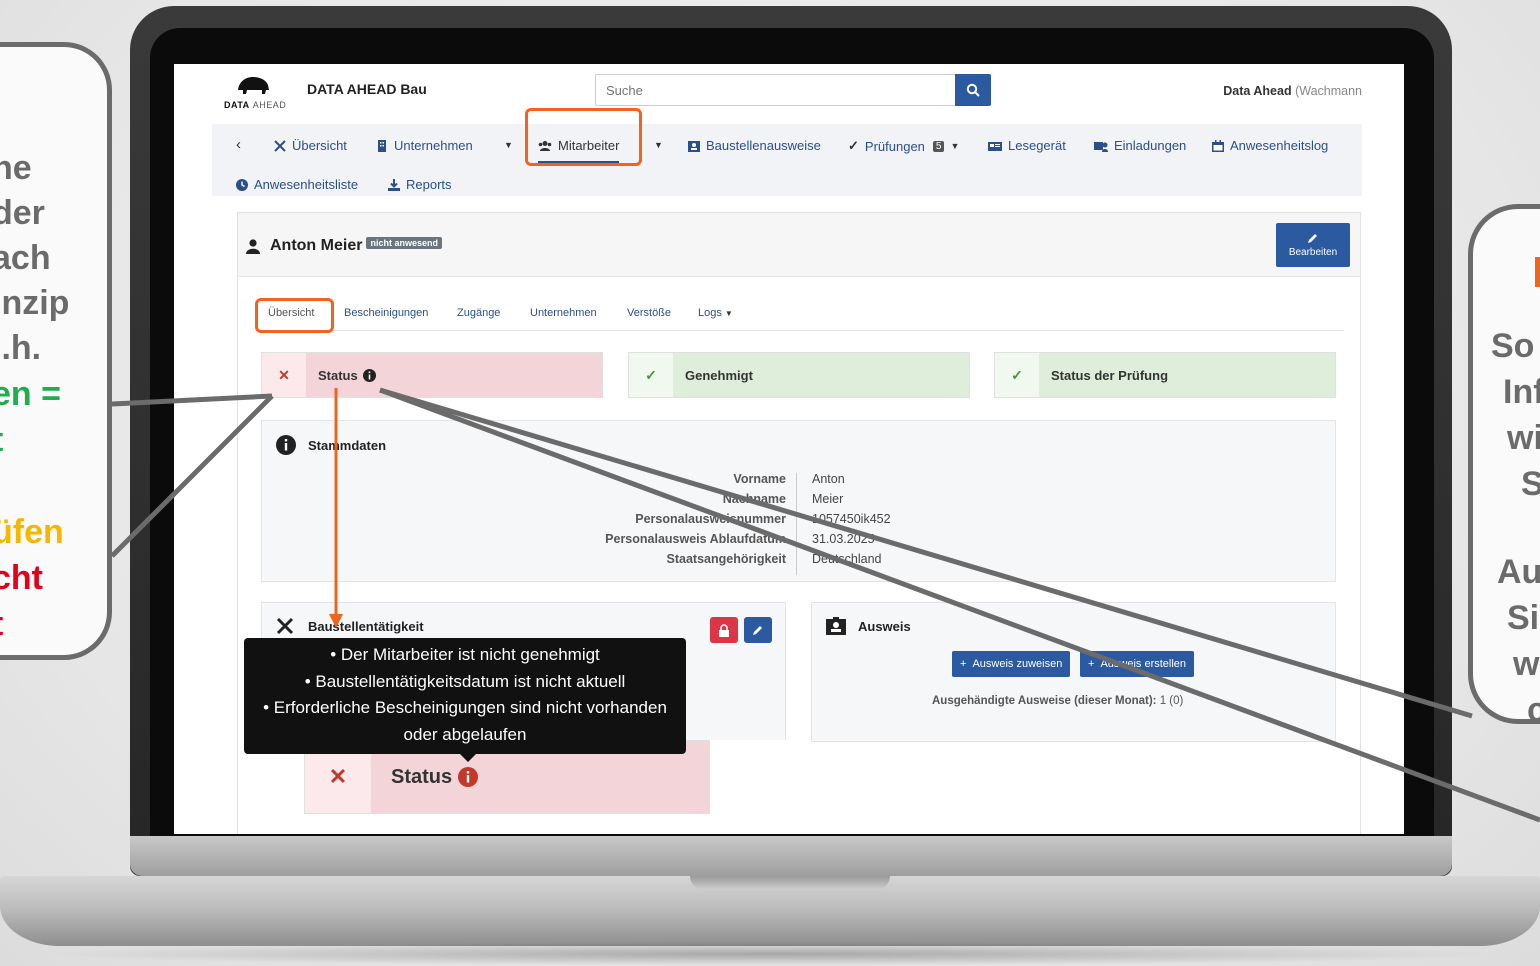 The image size is (1540, 966). I want to click on nav-item-label: Einladungen, so click(1150, 145).